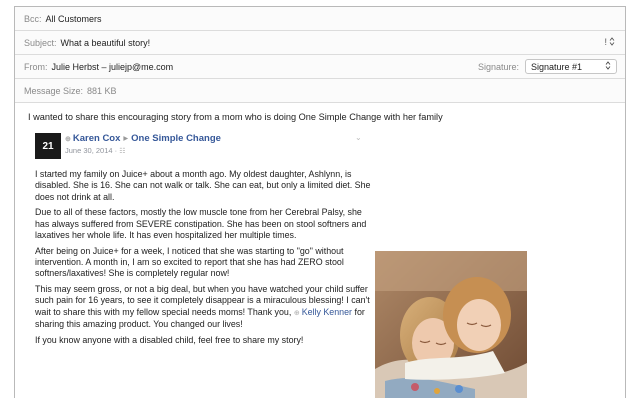  What do you see at coordinates (176, 138) in the screenshot?
I see `group-link: One Simple Change` at bounding box center [176, 138].